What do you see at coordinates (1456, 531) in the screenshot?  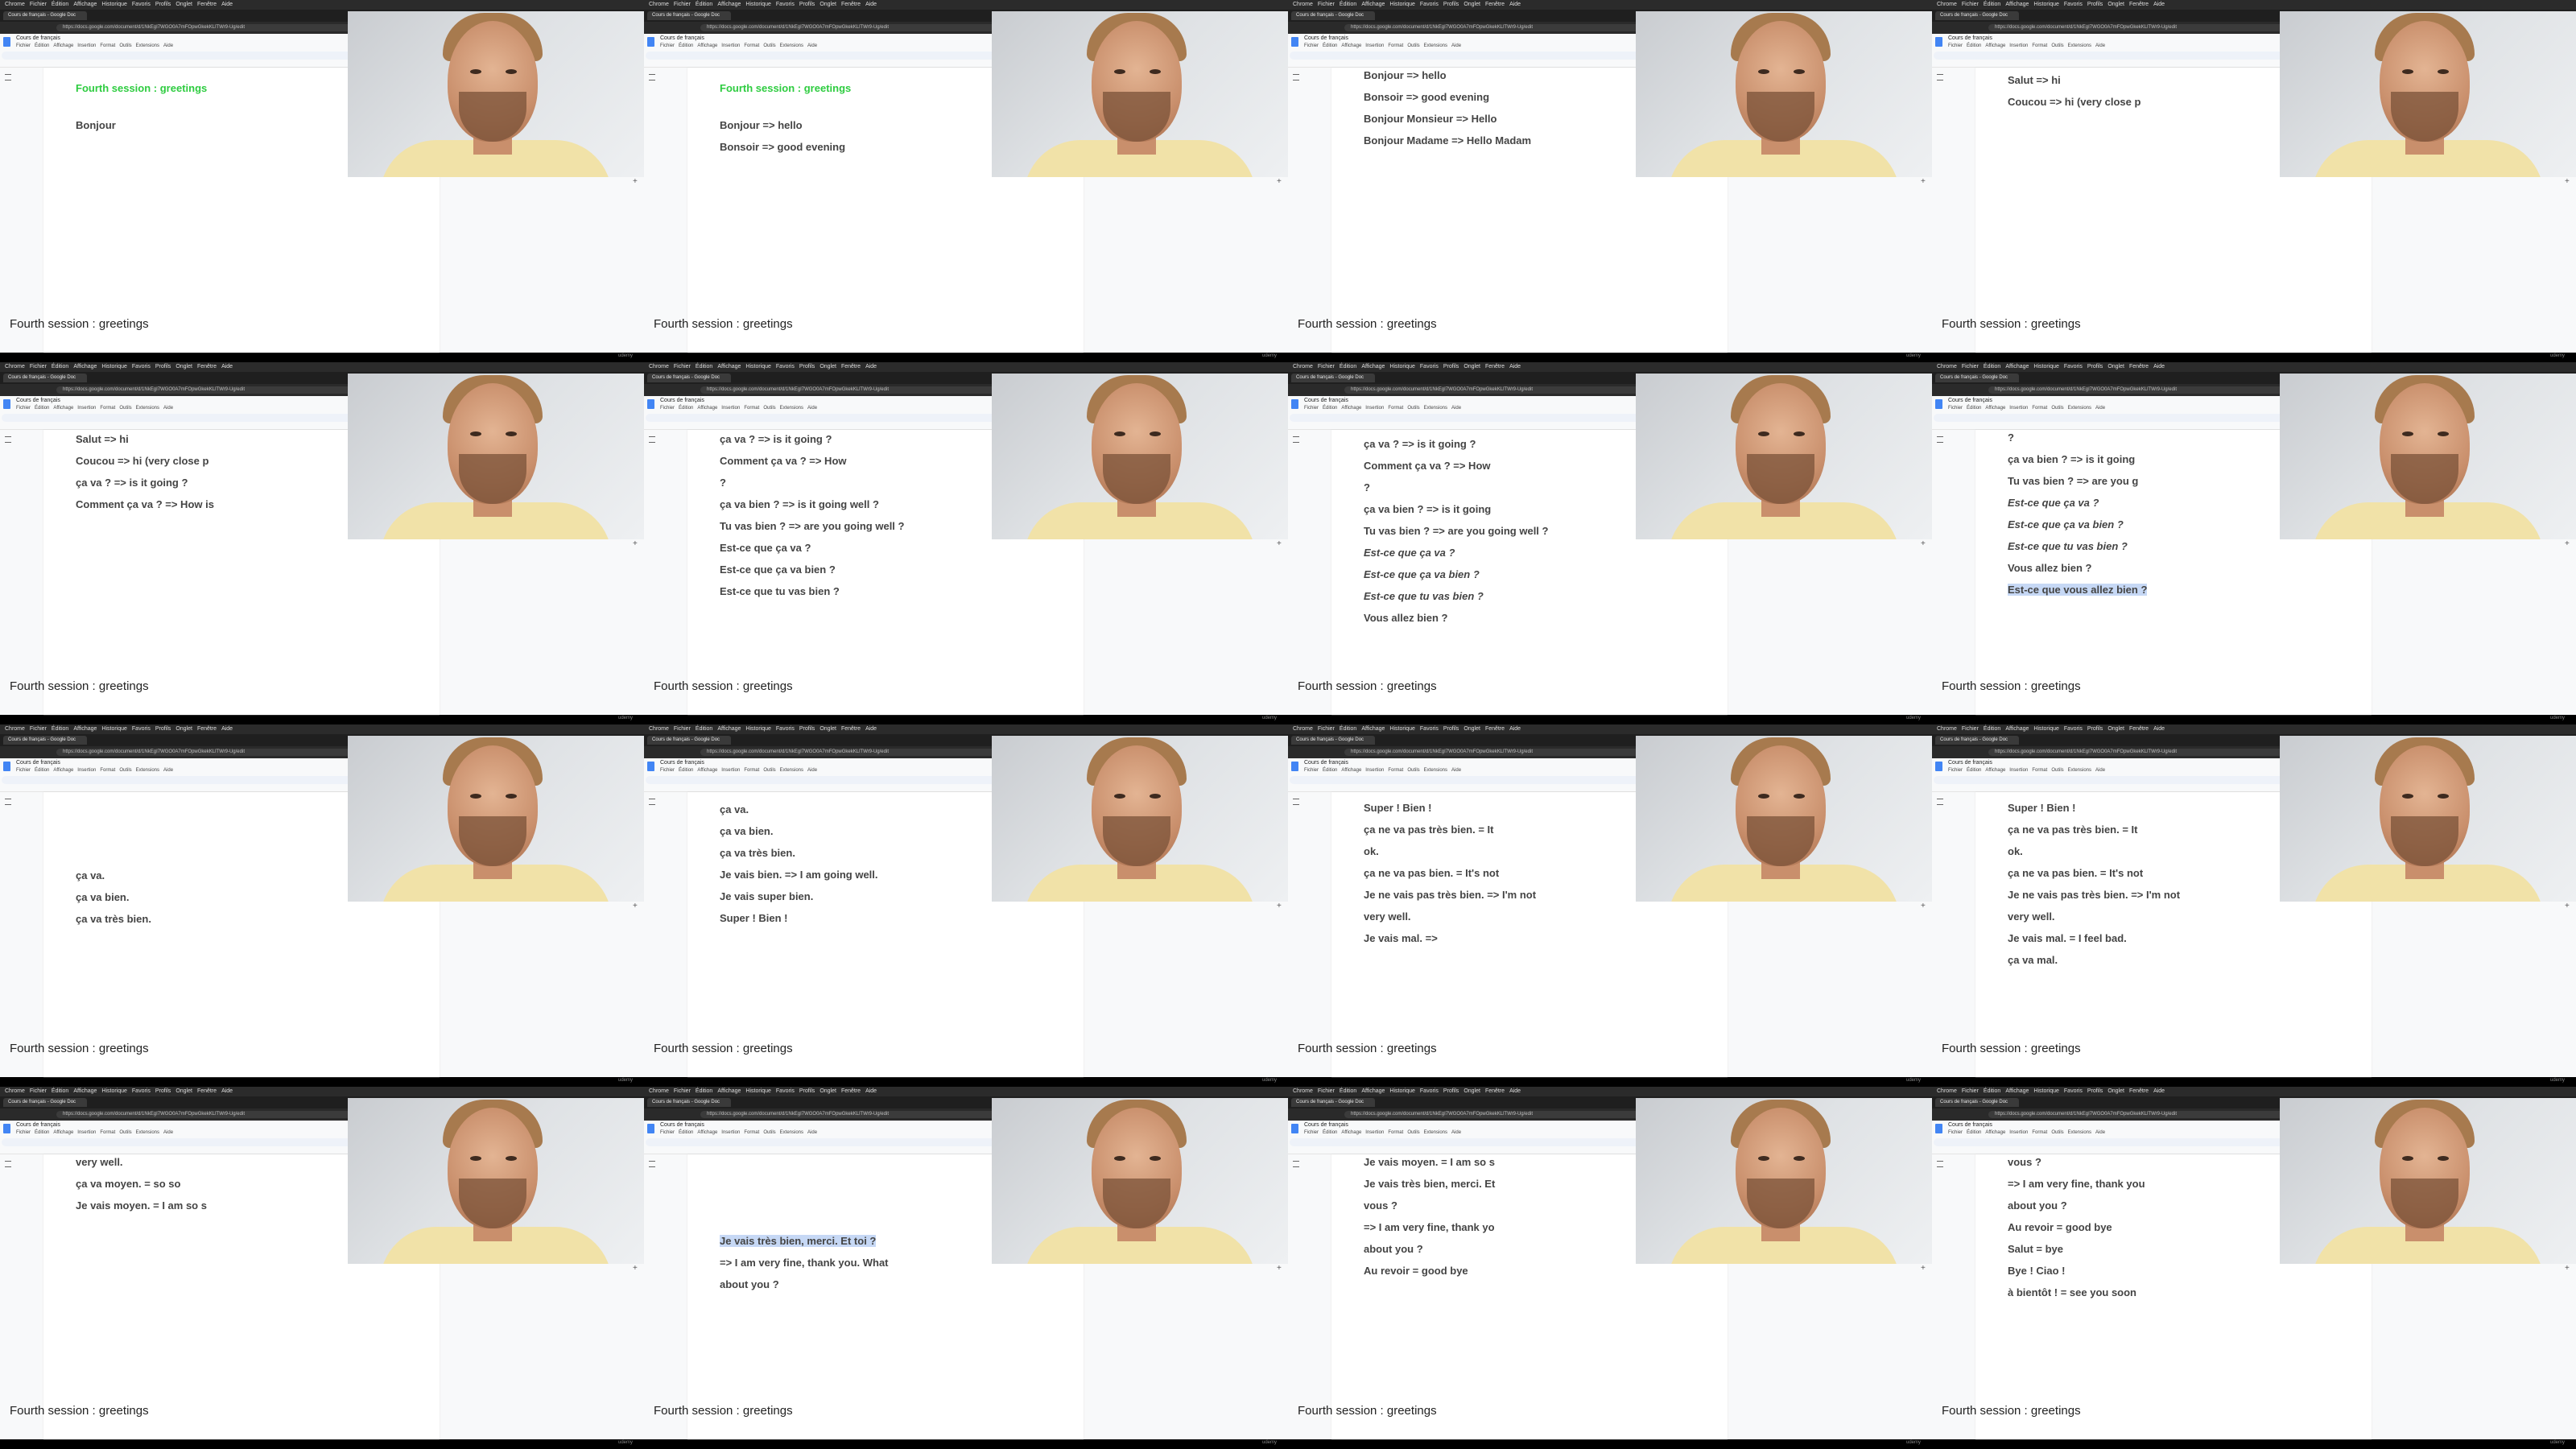 I see `document-line: Tu vas bien ? => are you going well ?` at bounding box center [1456, 531].